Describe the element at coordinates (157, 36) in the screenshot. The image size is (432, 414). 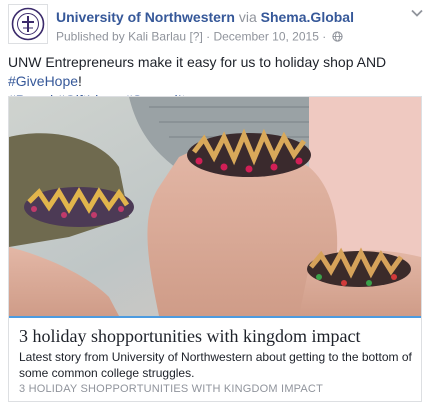
I see `author-name: Kali Barlau` at that location.